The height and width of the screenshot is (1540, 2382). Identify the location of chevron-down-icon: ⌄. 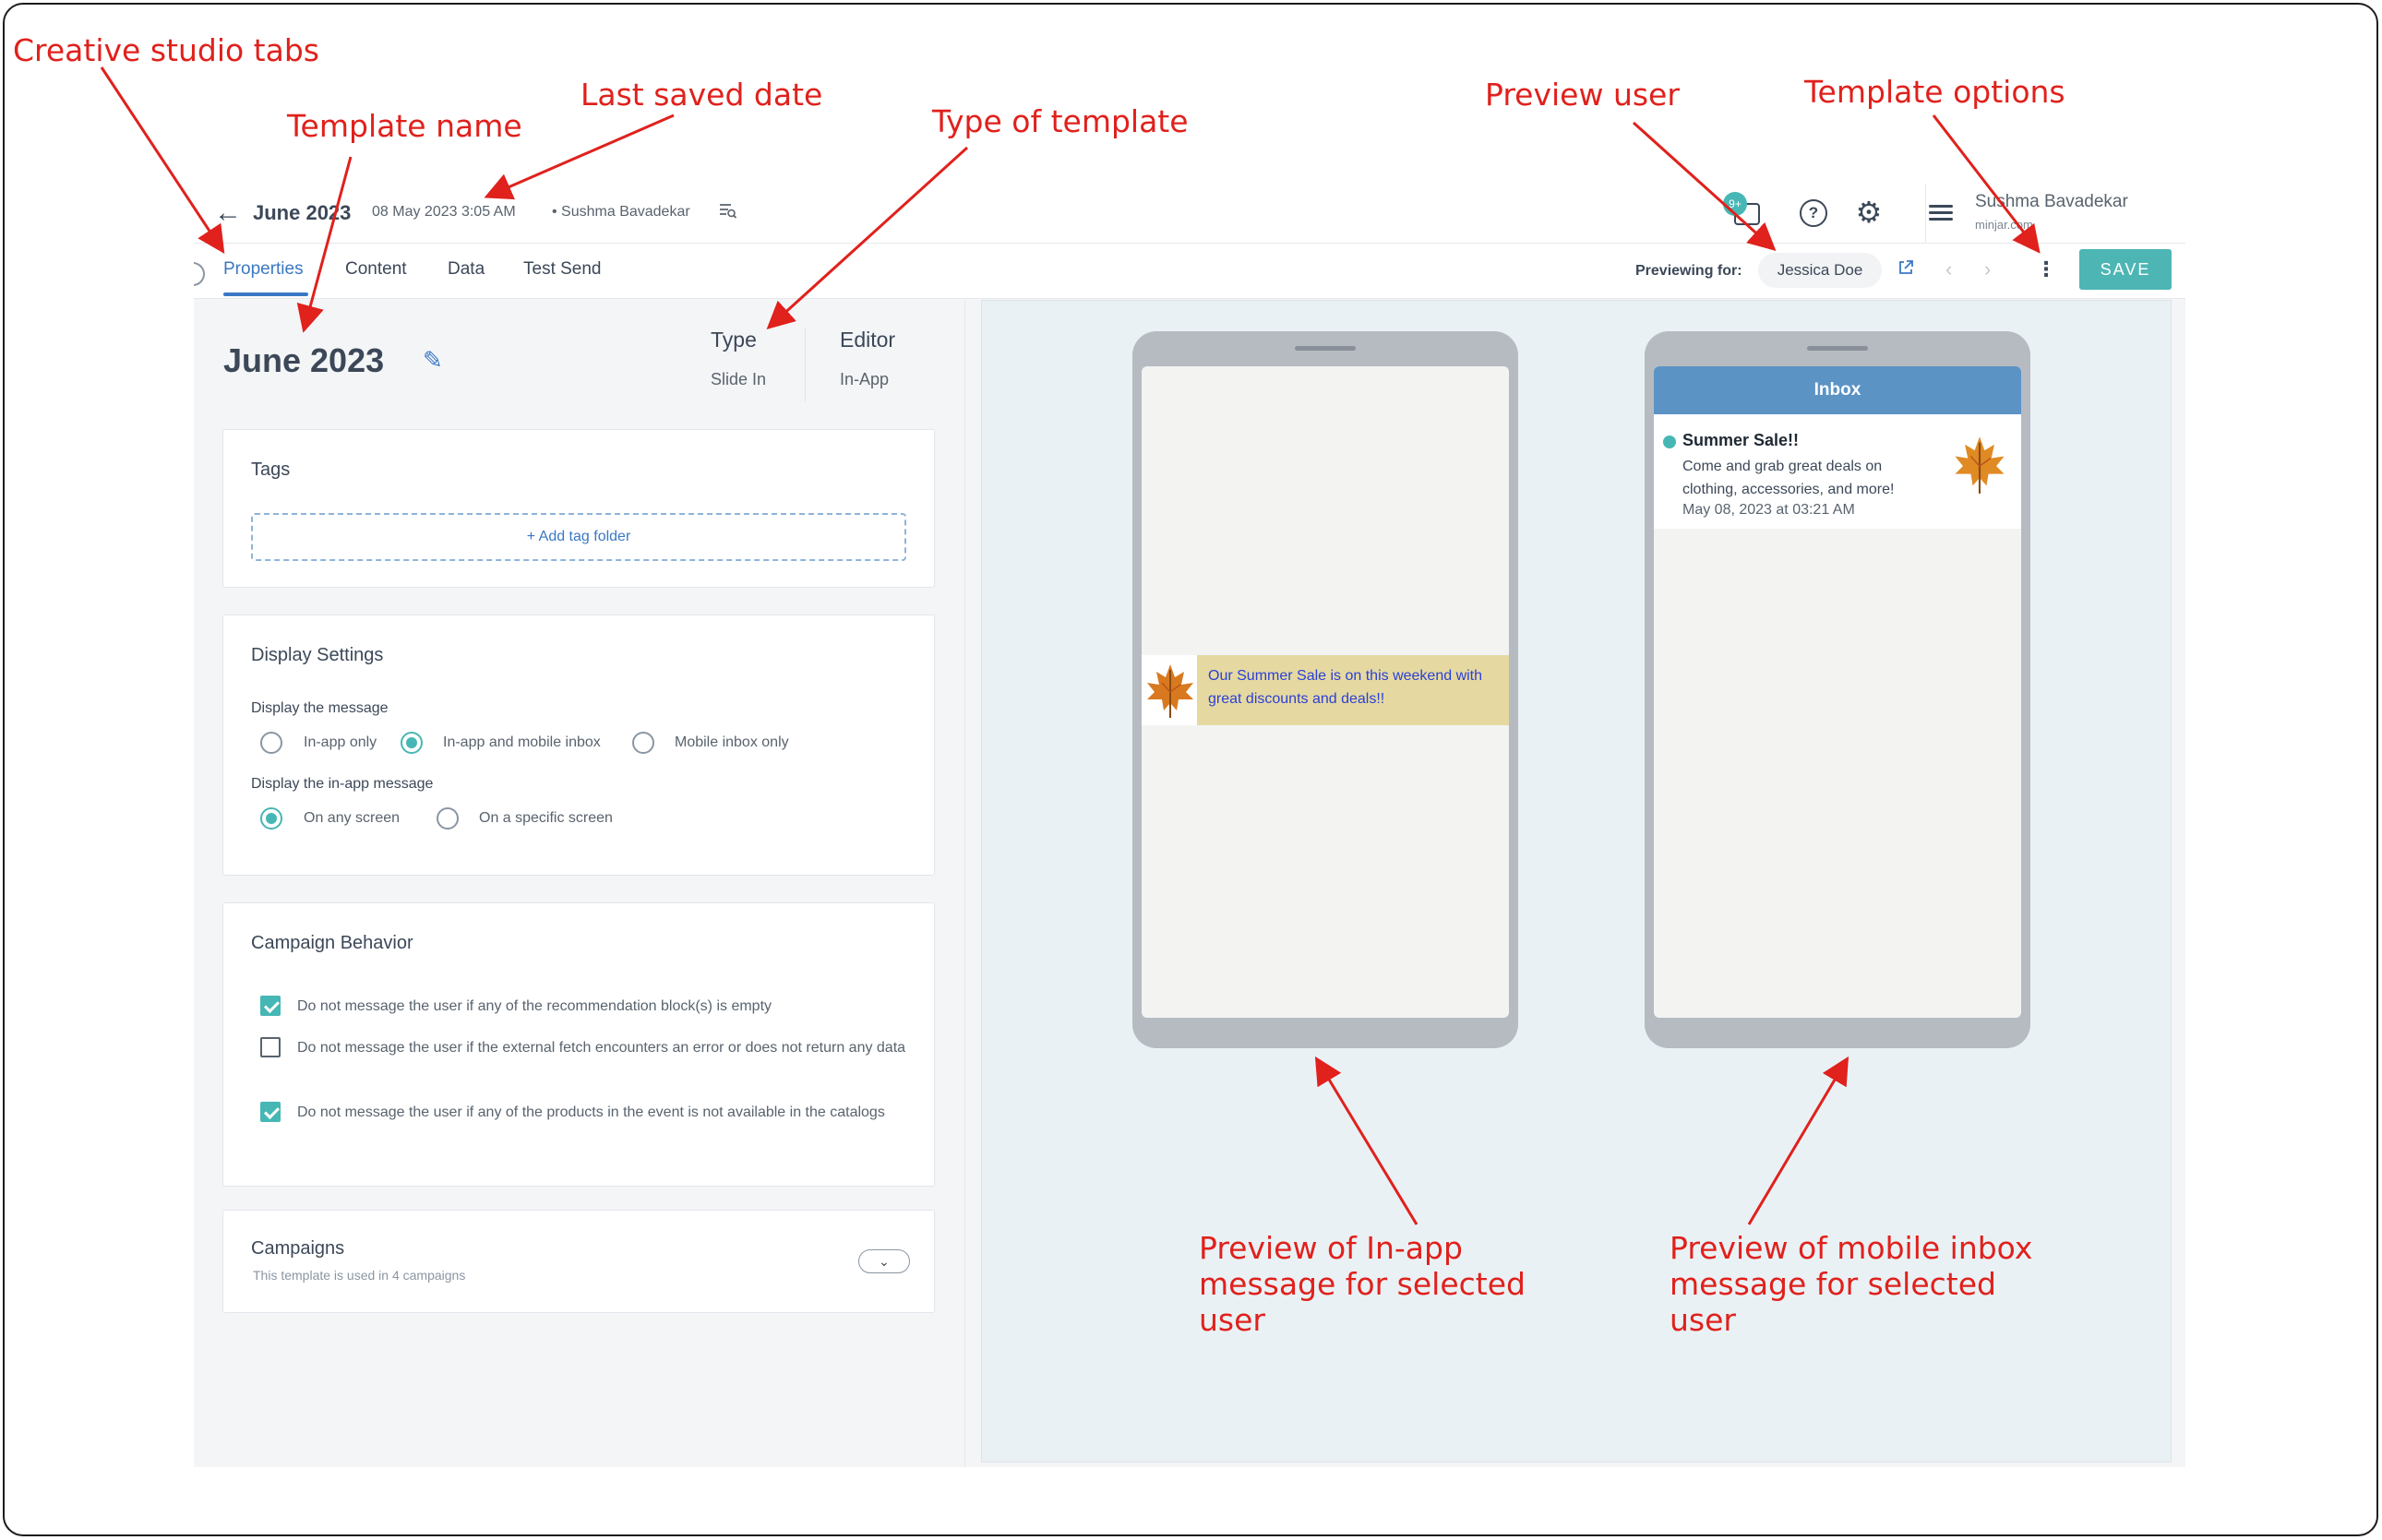
(884, 1261).